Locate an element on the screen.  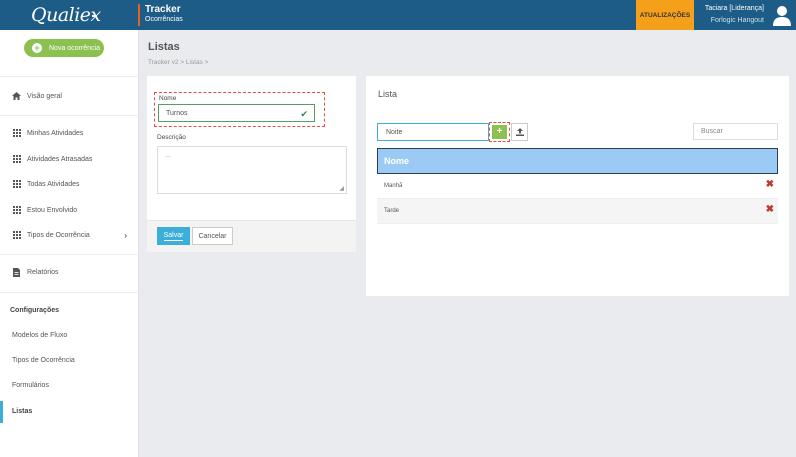
add-item-button: + is located at coordinates (499, 132).